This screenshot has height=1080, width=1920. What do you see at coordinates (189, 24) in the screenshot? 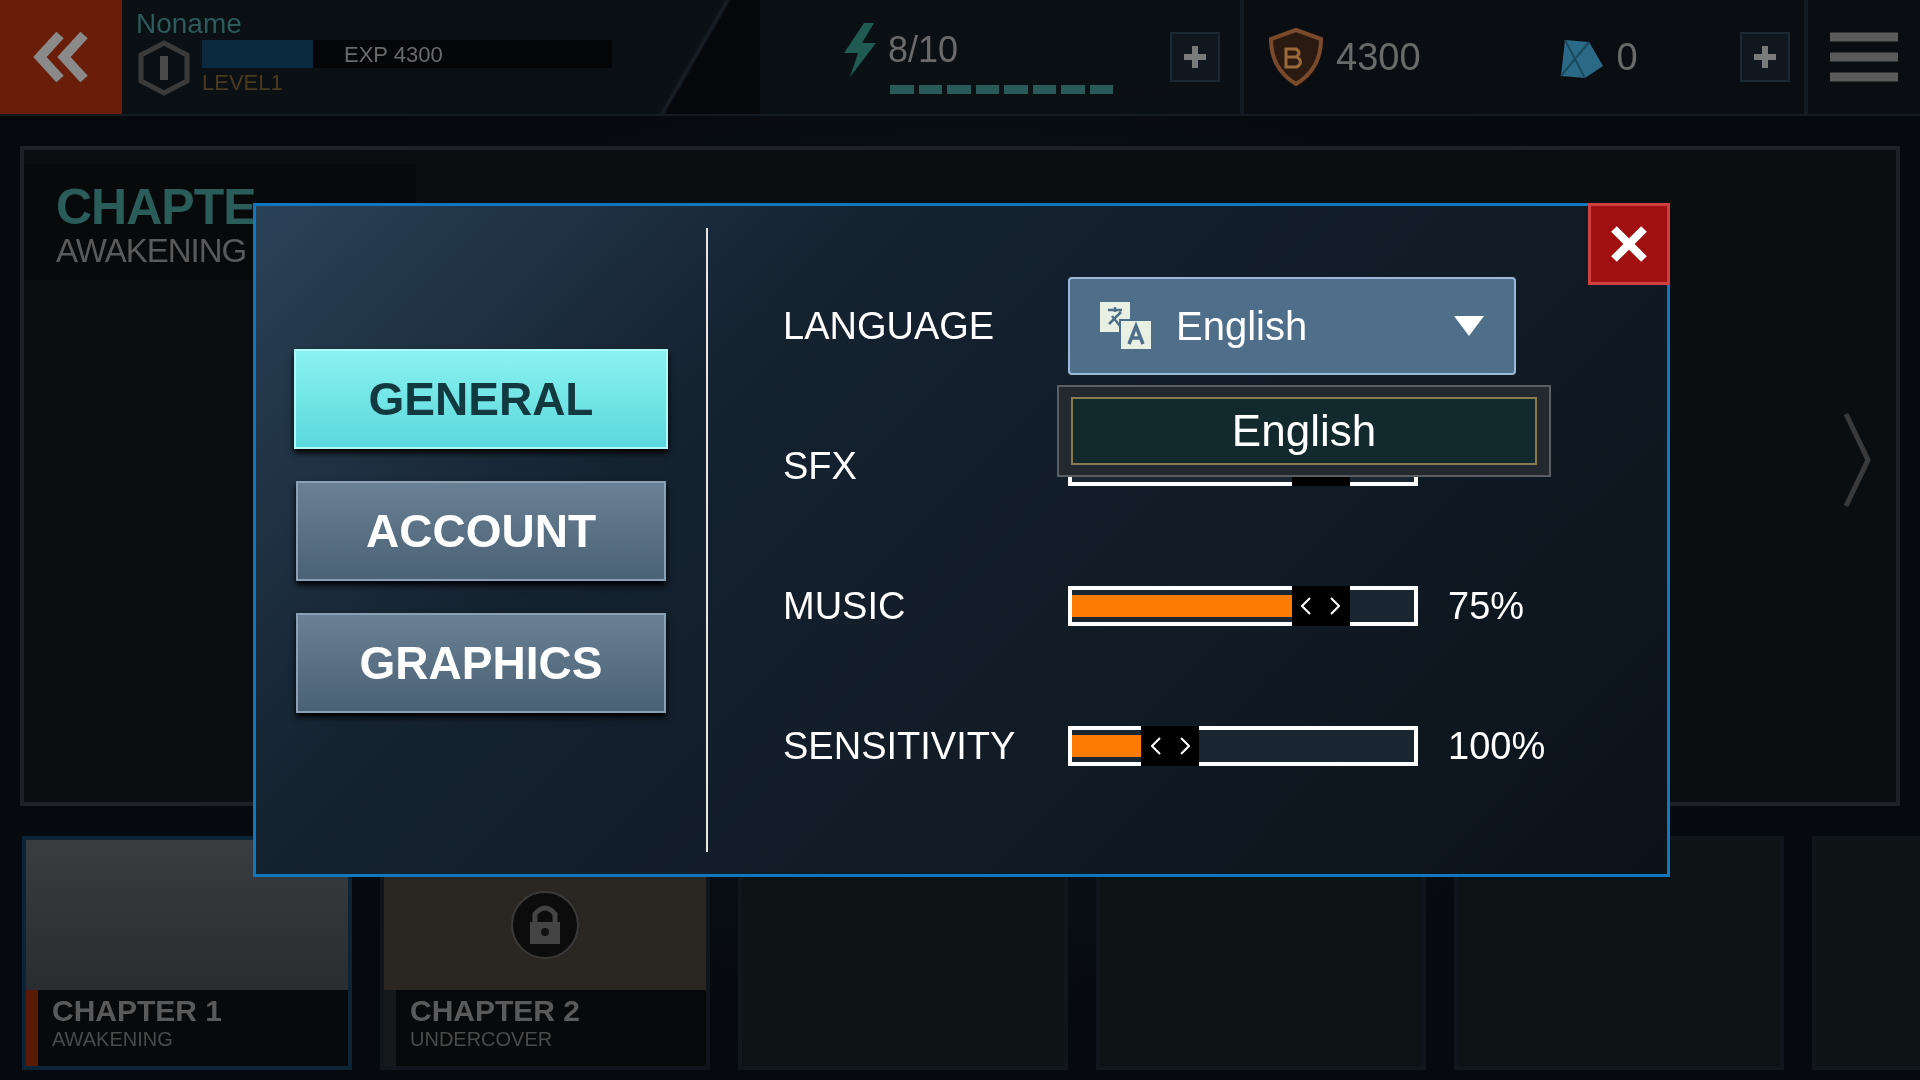
I see `player-name: Noname` at bounding box center [189, 24].